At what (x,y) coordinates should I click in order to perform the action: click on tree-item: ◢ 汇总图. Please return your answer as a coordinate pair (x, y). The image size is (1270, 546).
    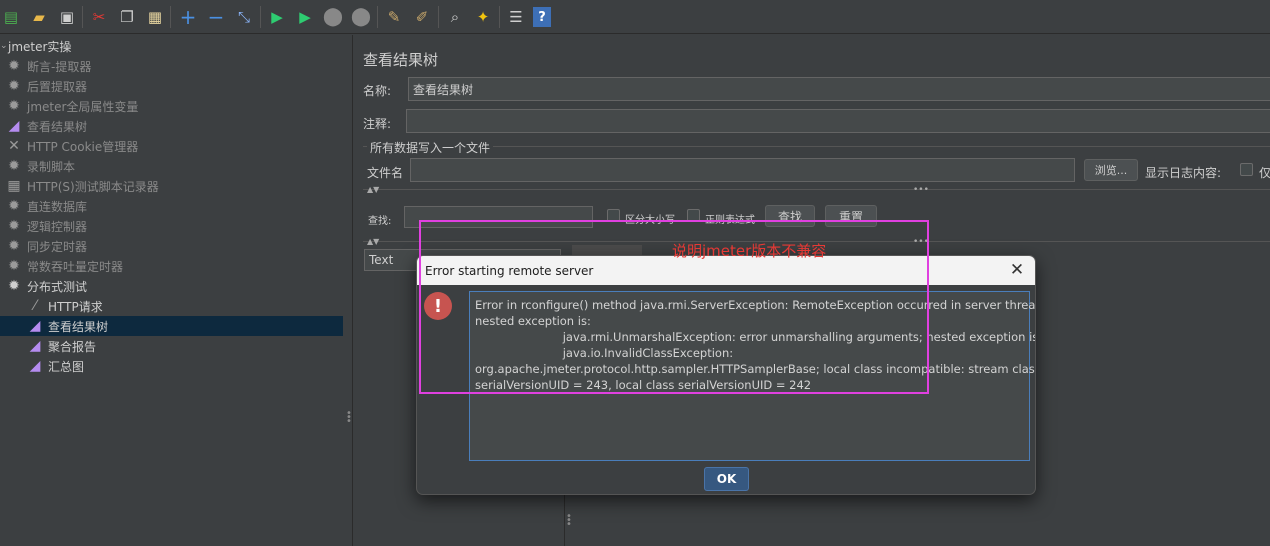
    Looking at the image, I should click on (171, 366).